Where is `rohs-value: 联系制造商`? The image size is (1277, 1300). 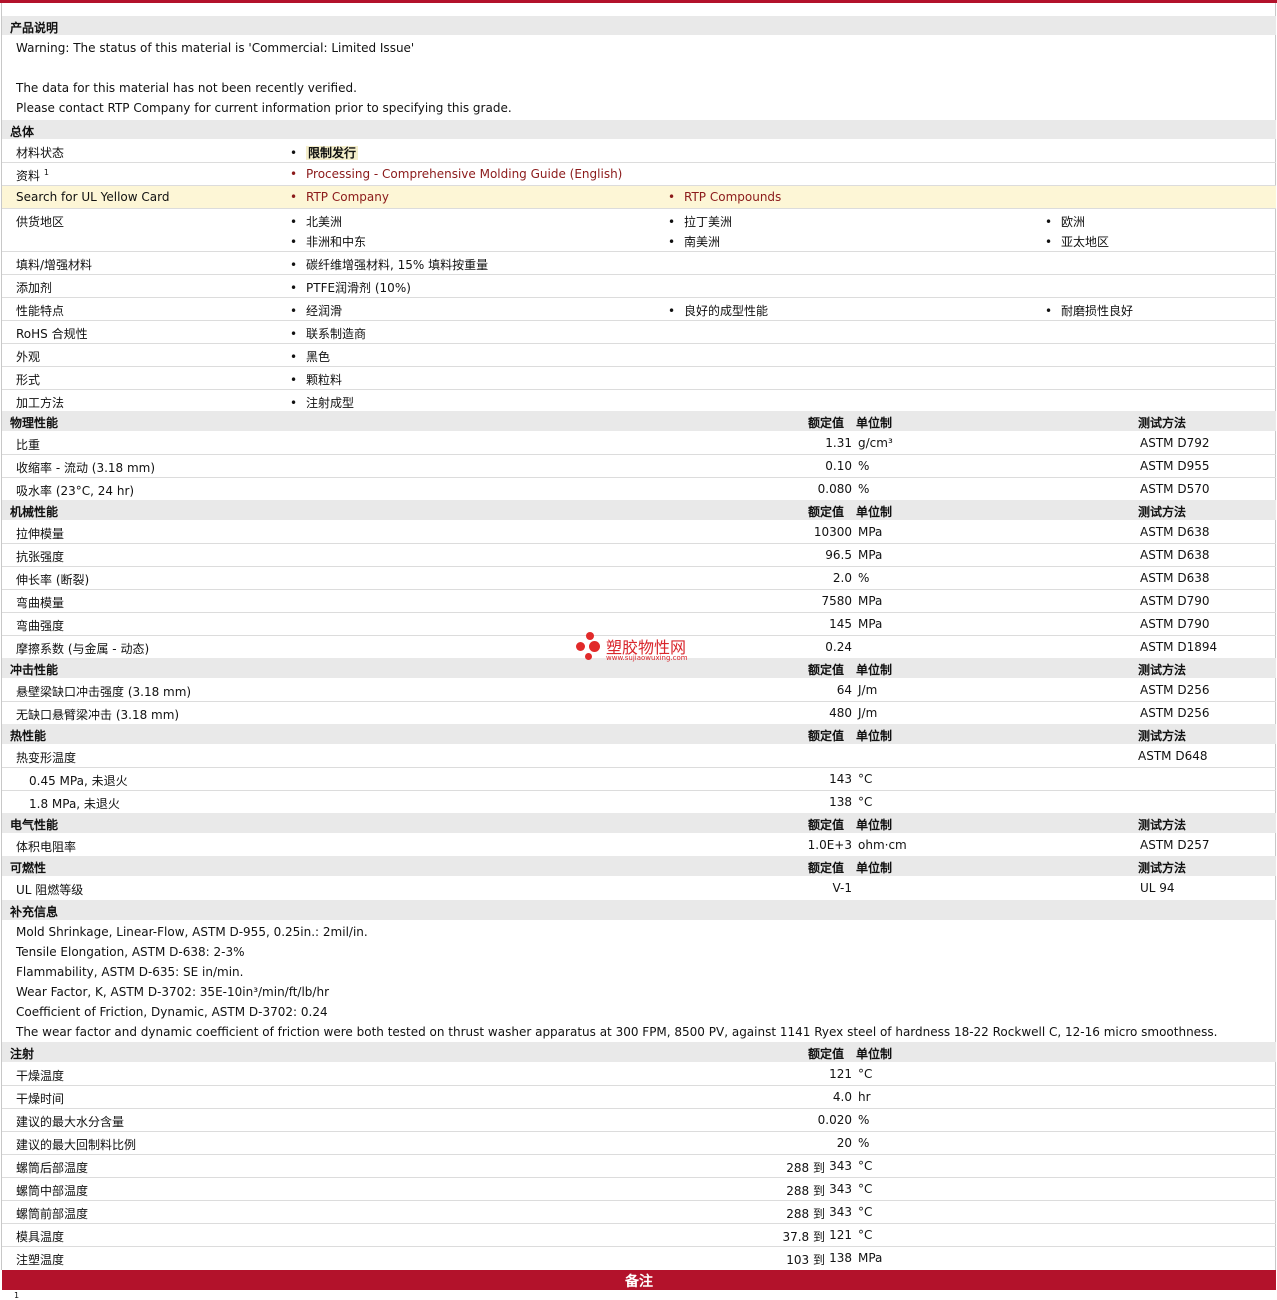 rohs-value: 联系制造商 is located at coordinates (328, 333).